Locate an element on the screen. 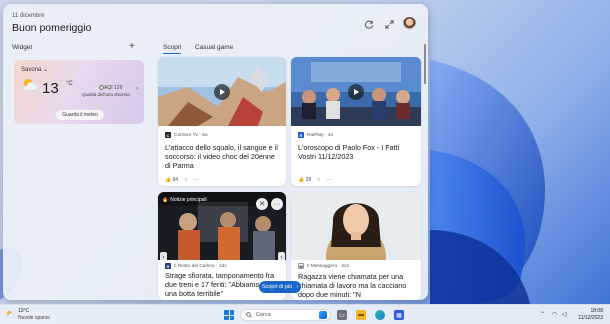 The image size is (610, 324). bing-icon is located at coordinates (323, 315).